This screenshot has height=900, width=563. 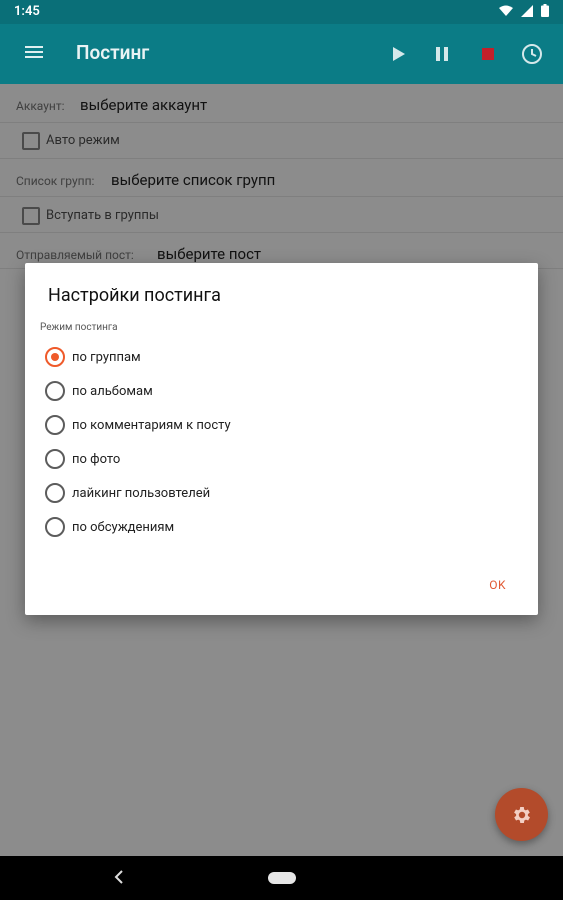 What do you see at coordinates (75, 255) in the screenshot?
I see `post-label: Отправляемый пост:` at bounding box center [75, 255].